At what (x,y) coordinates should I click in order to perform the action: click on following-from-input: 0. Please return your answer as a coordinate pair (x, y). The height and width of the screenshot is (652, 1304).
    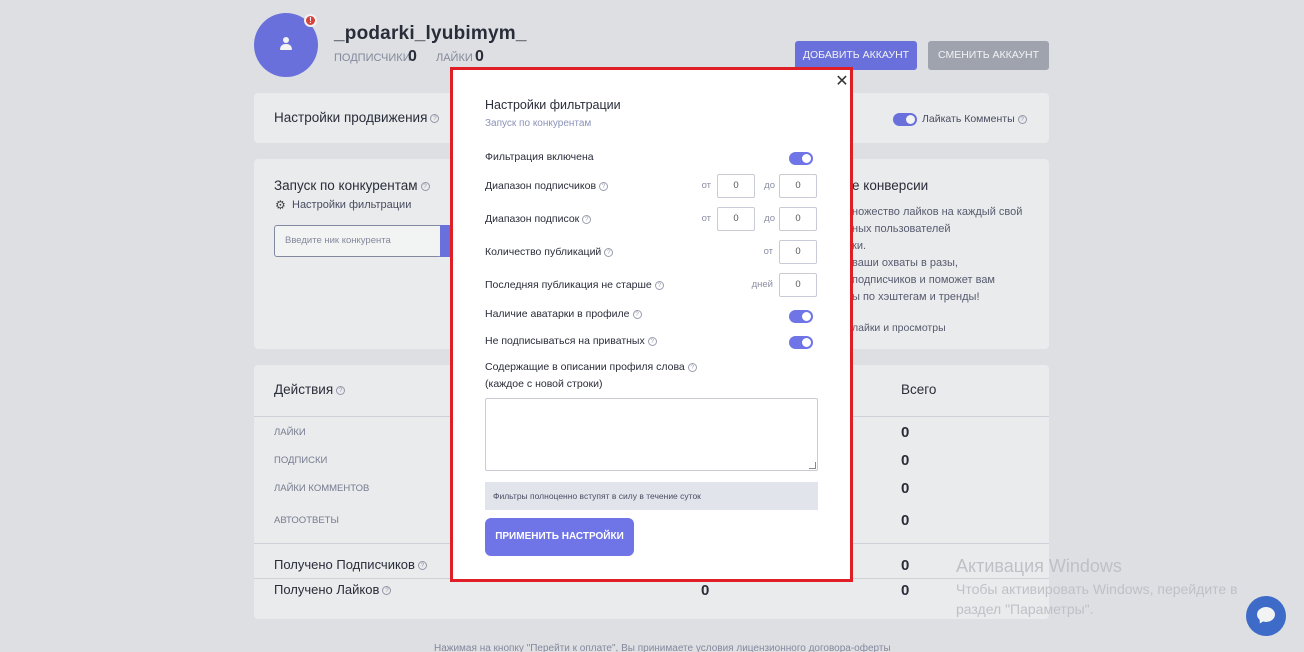
    Looking at the image, I should click on (736, 219).